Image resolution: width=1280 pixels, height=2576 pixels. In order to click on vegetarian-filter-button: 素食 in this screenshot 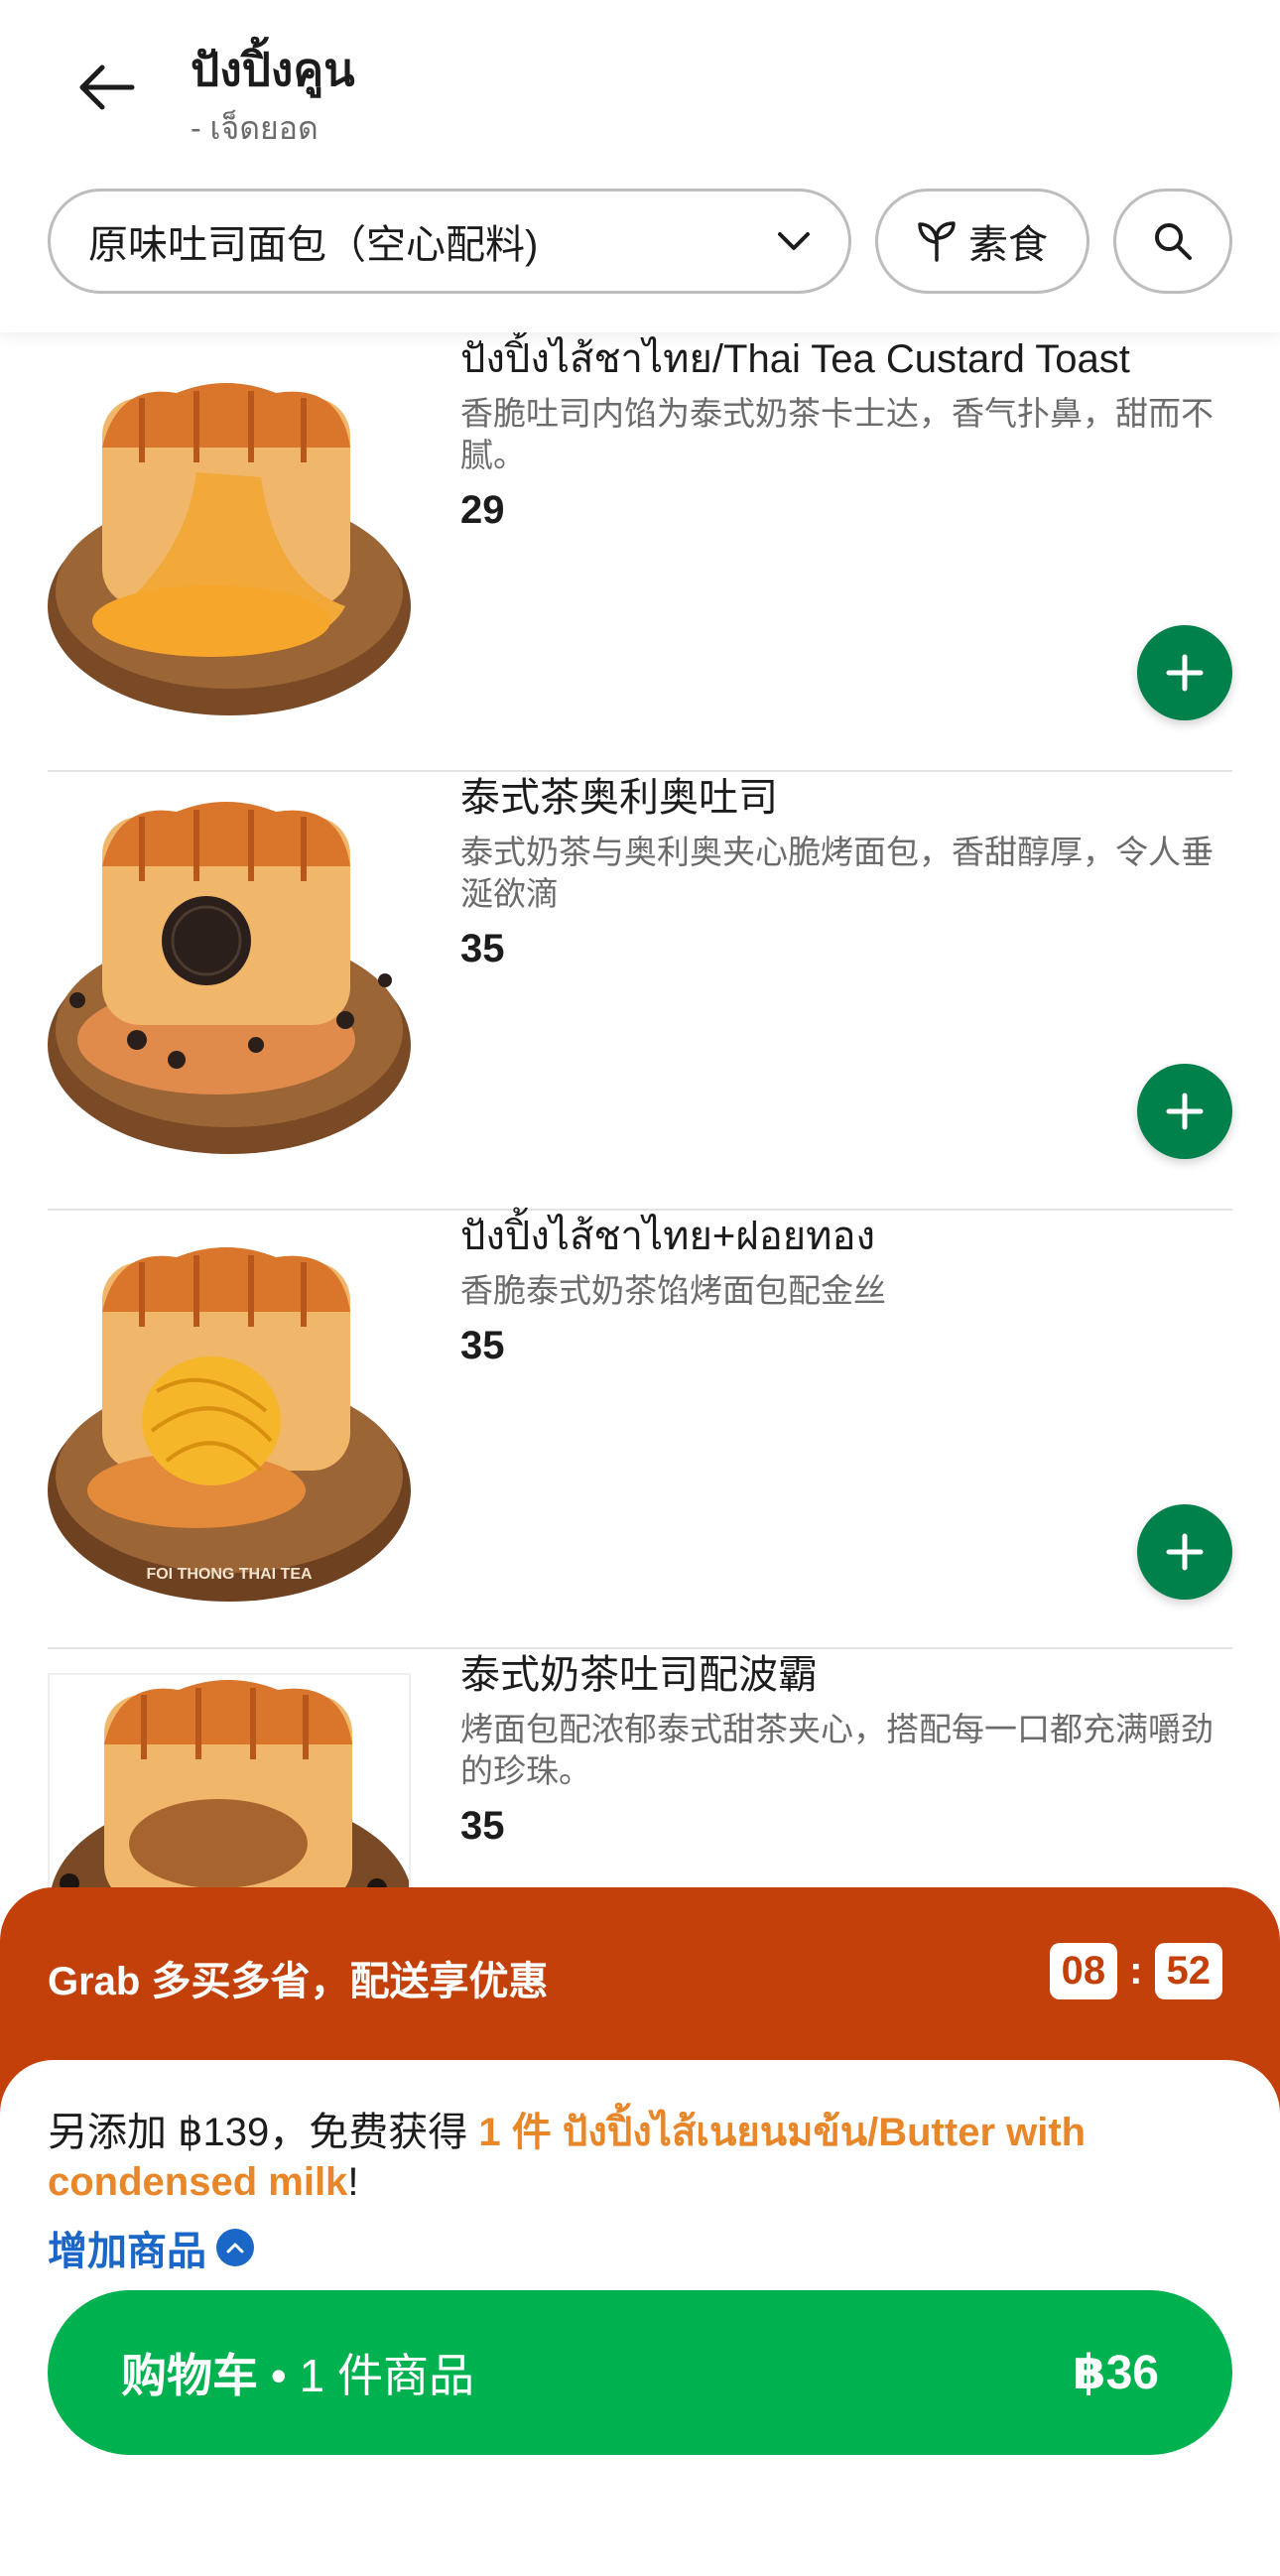, I will do `click(982, 242)`.